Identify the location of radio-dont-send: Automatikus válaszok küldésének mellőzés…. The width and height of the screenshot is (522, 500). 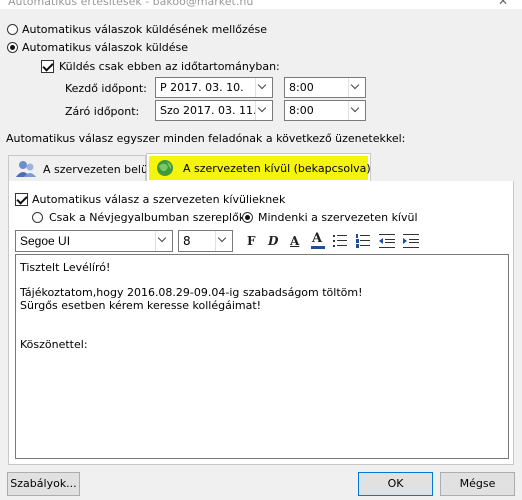
(156, 30).